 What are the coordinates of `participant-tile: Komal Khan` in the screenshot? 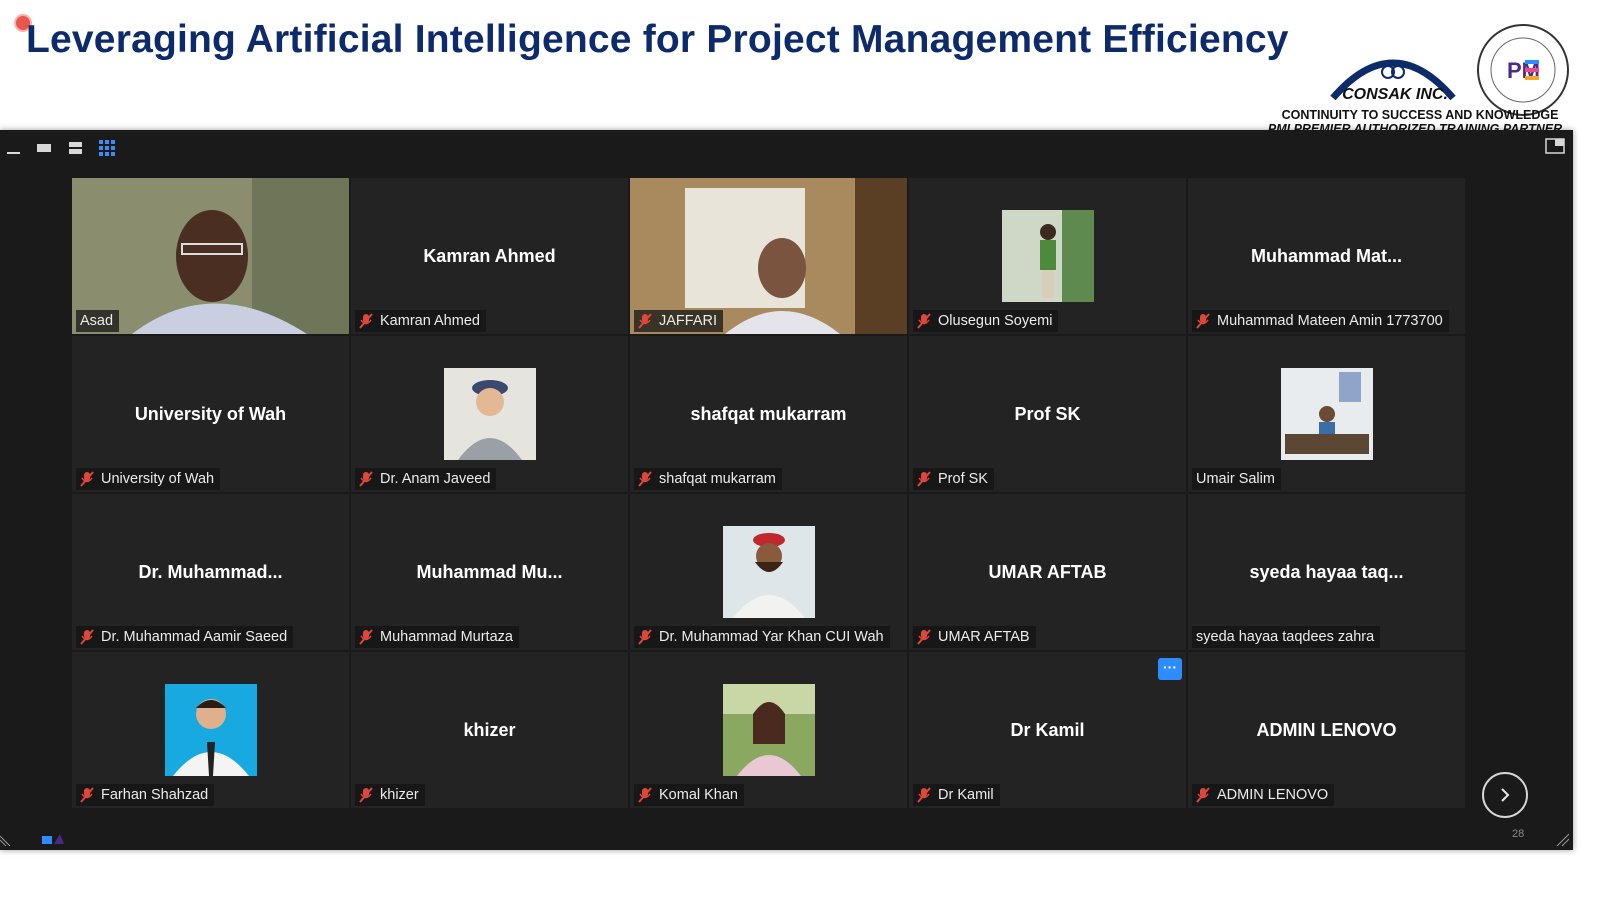 It's located at (768, 730).